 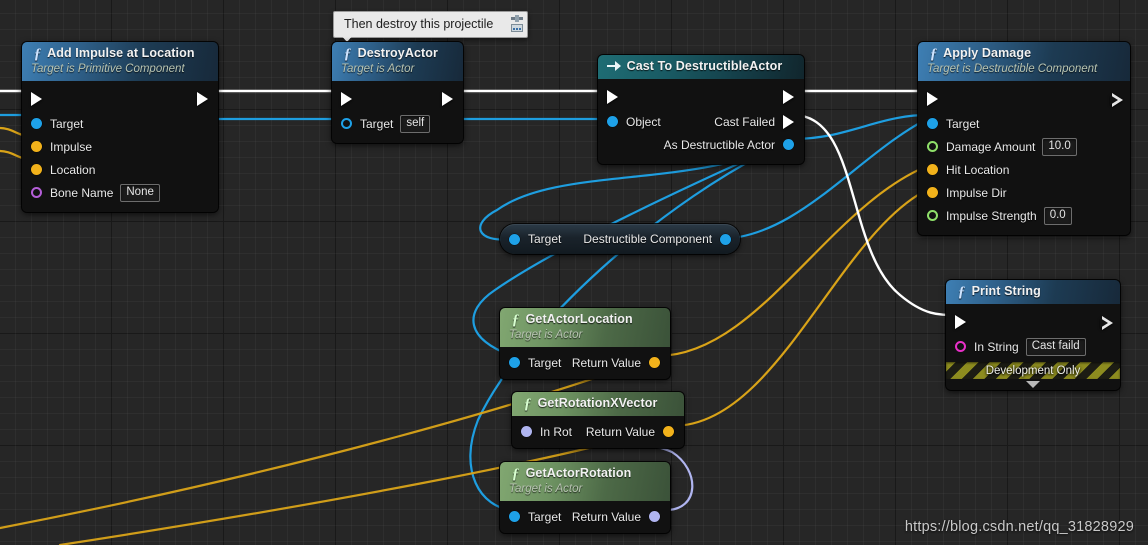 I want to click on pin-label: Damage Amount, so click(x=991, y=146).